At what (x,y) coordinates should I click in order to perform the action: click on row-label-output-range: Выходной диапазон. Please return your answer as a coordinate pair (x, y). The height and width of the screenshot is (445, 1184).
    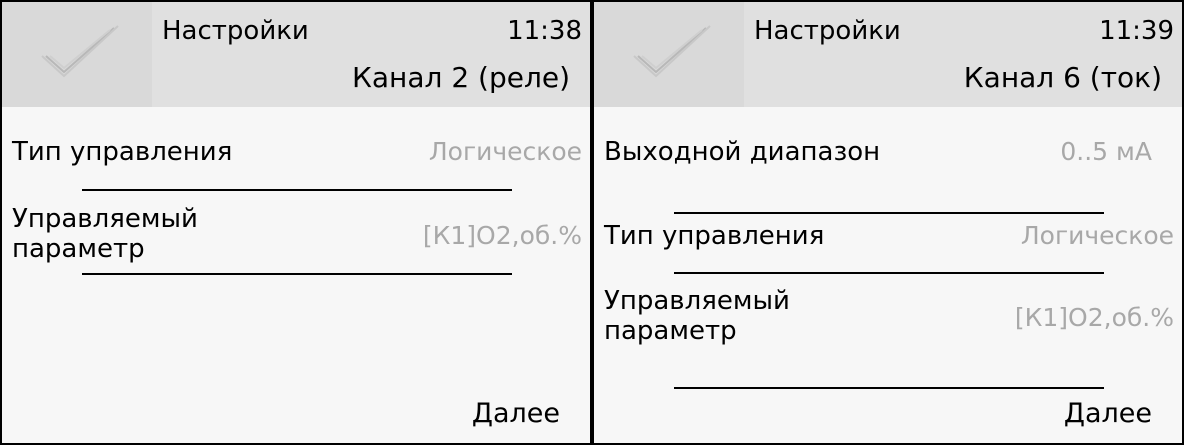
    Looking at the image, I should click on (742, 152).